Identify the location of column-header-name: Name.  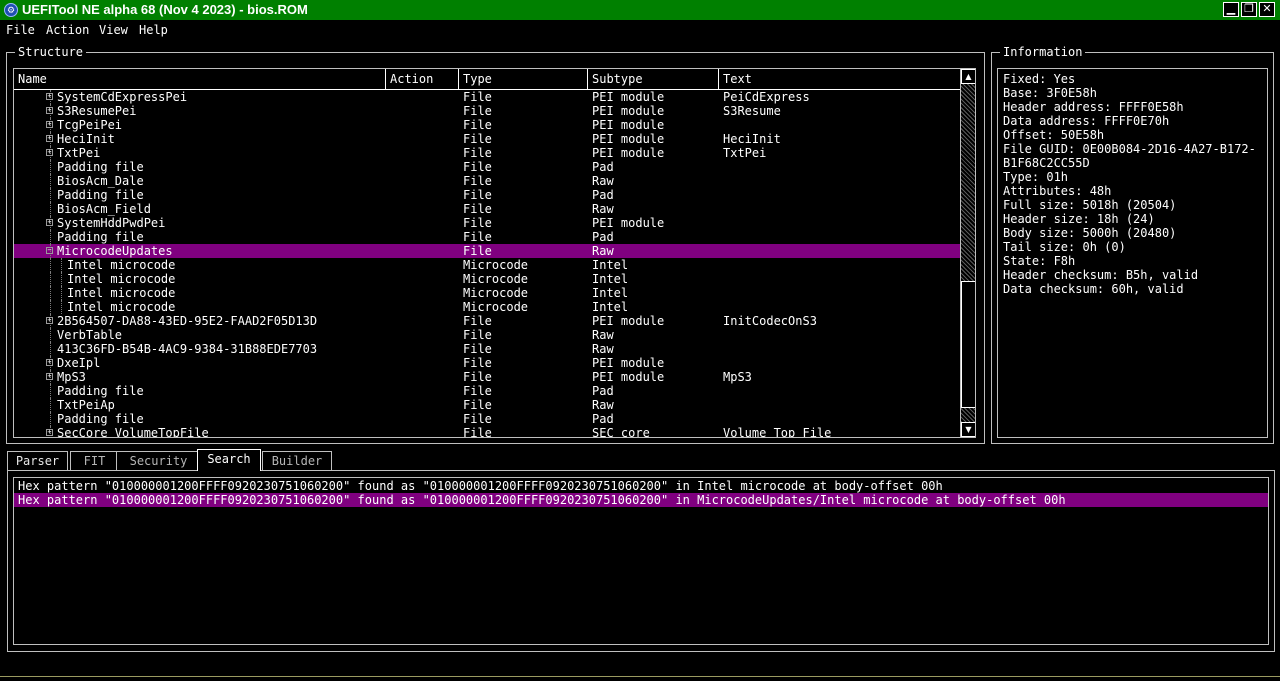
(200, 79).